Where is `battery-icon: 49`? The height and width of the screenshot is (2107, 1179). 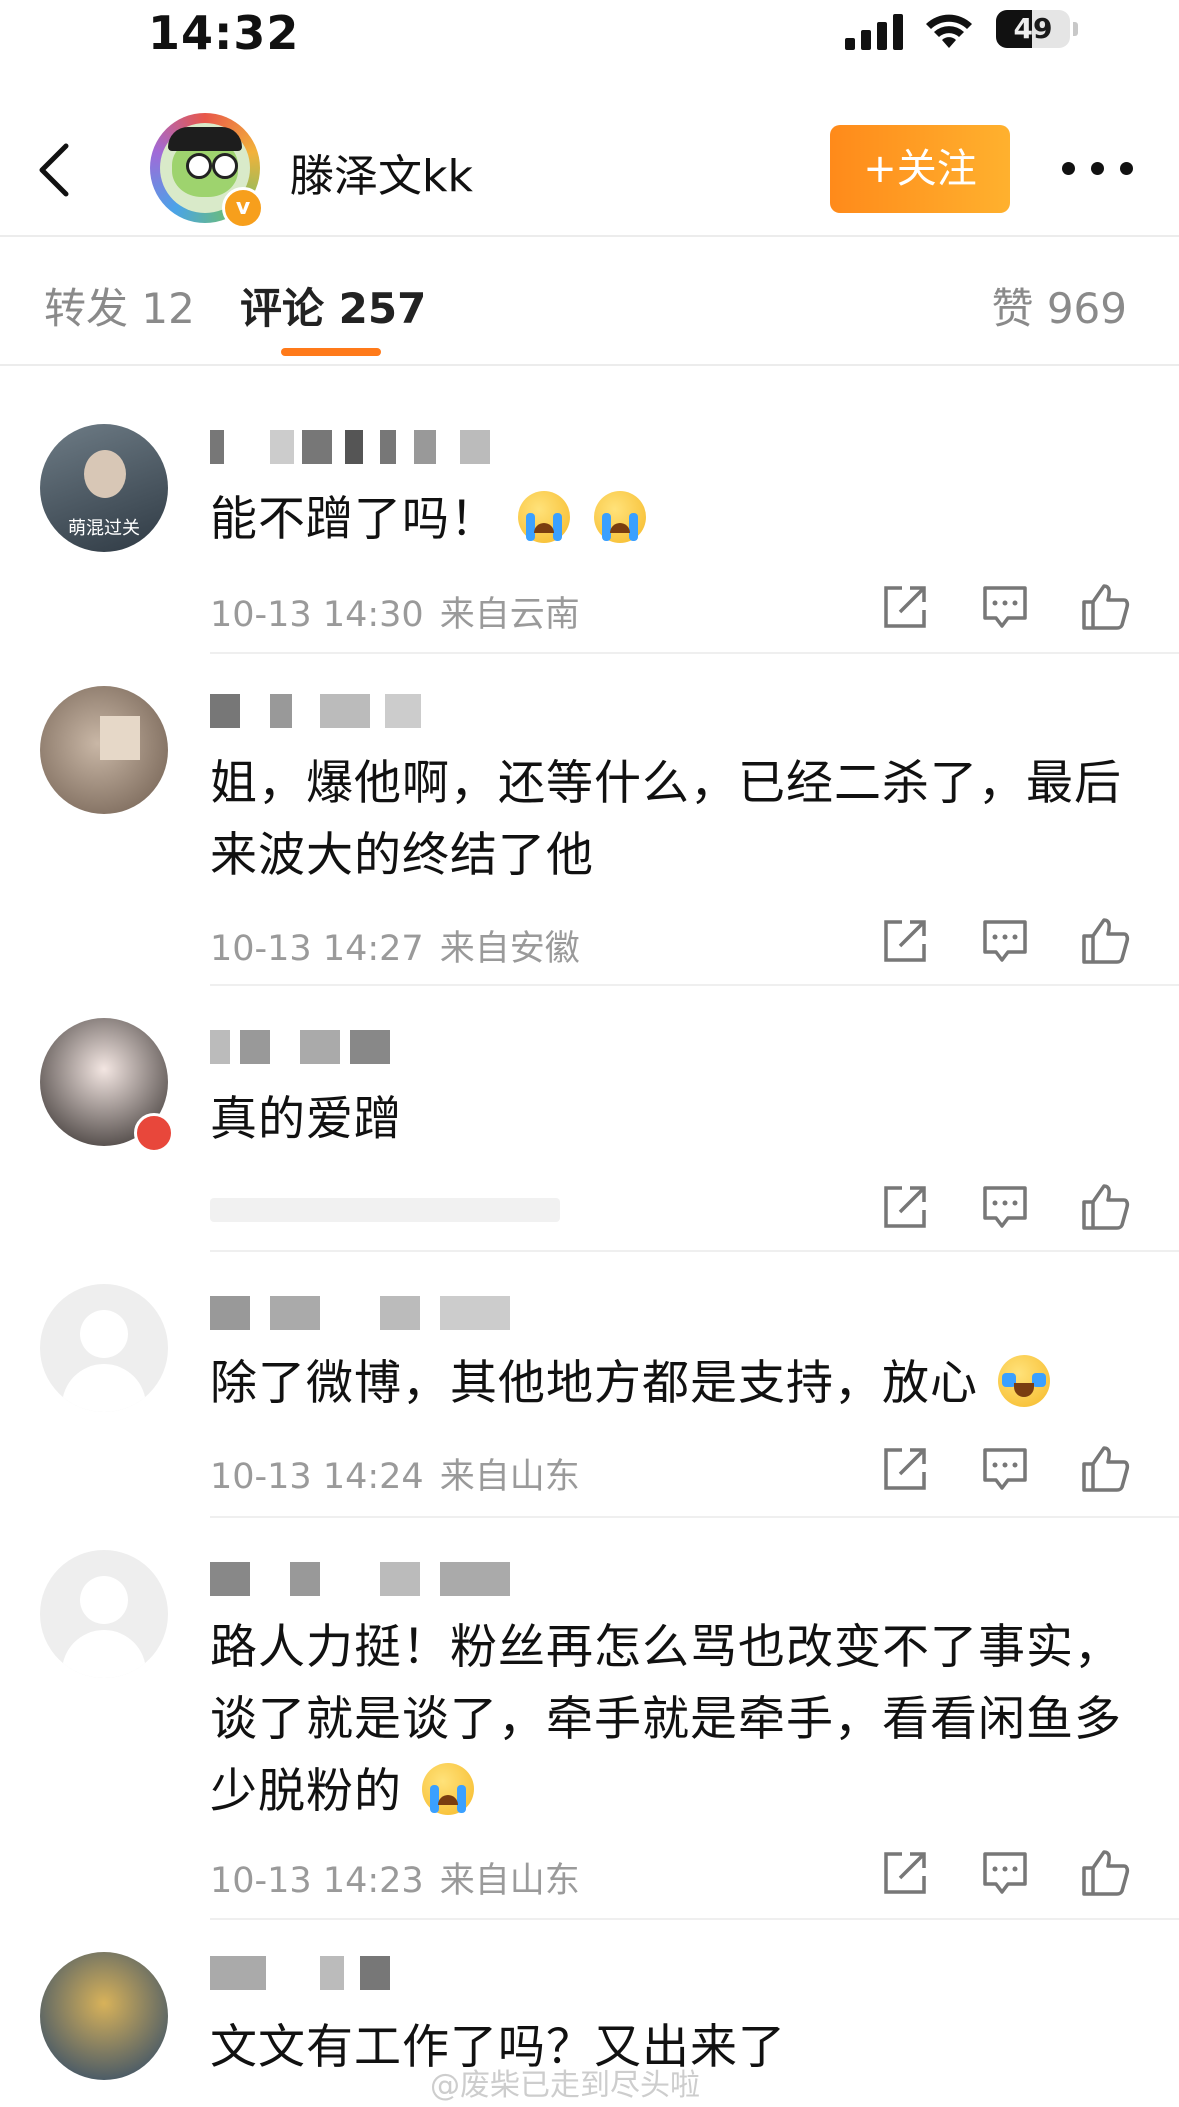 battery-icon: 49 is located at coordinates (1037, 29).